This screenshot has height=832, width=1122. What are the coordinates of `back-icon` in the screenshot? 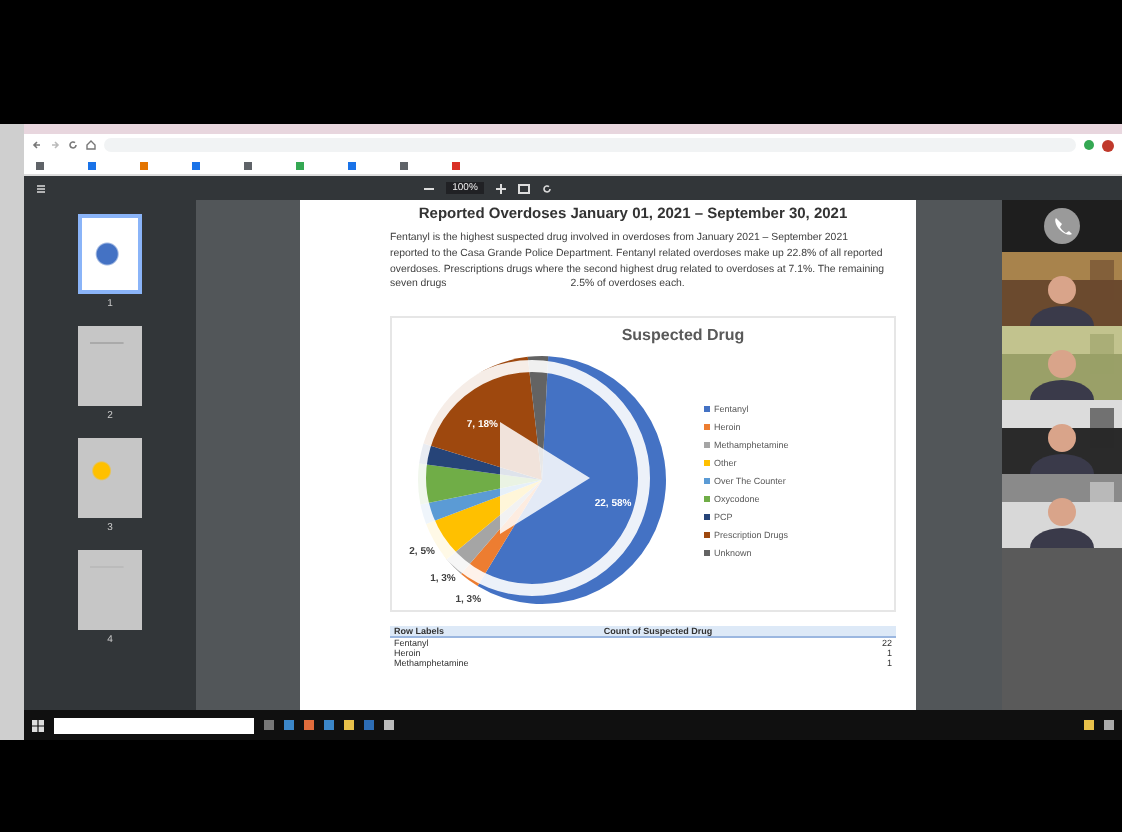 It's located at (37, 145).